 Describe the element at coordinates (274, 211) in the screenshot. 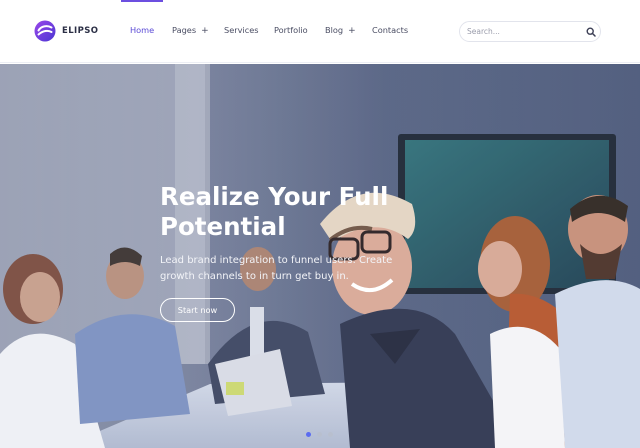

I see `hero-title: Realize Your Full Potential` at that location.